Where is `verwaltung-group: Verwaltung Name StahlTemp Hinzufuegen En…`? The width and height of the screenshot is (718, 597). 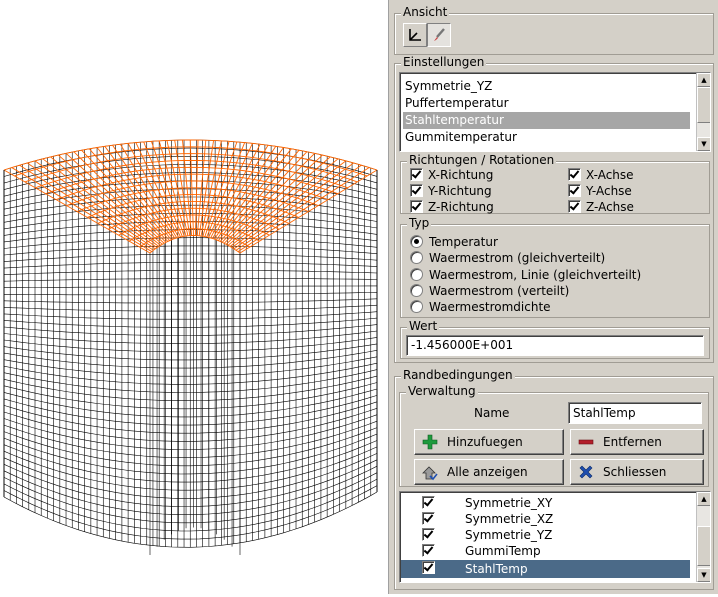 verwaltung-group: Verwaltung Name StahlTemp Hinzufuegen En… is located at coordinates (554, 435).